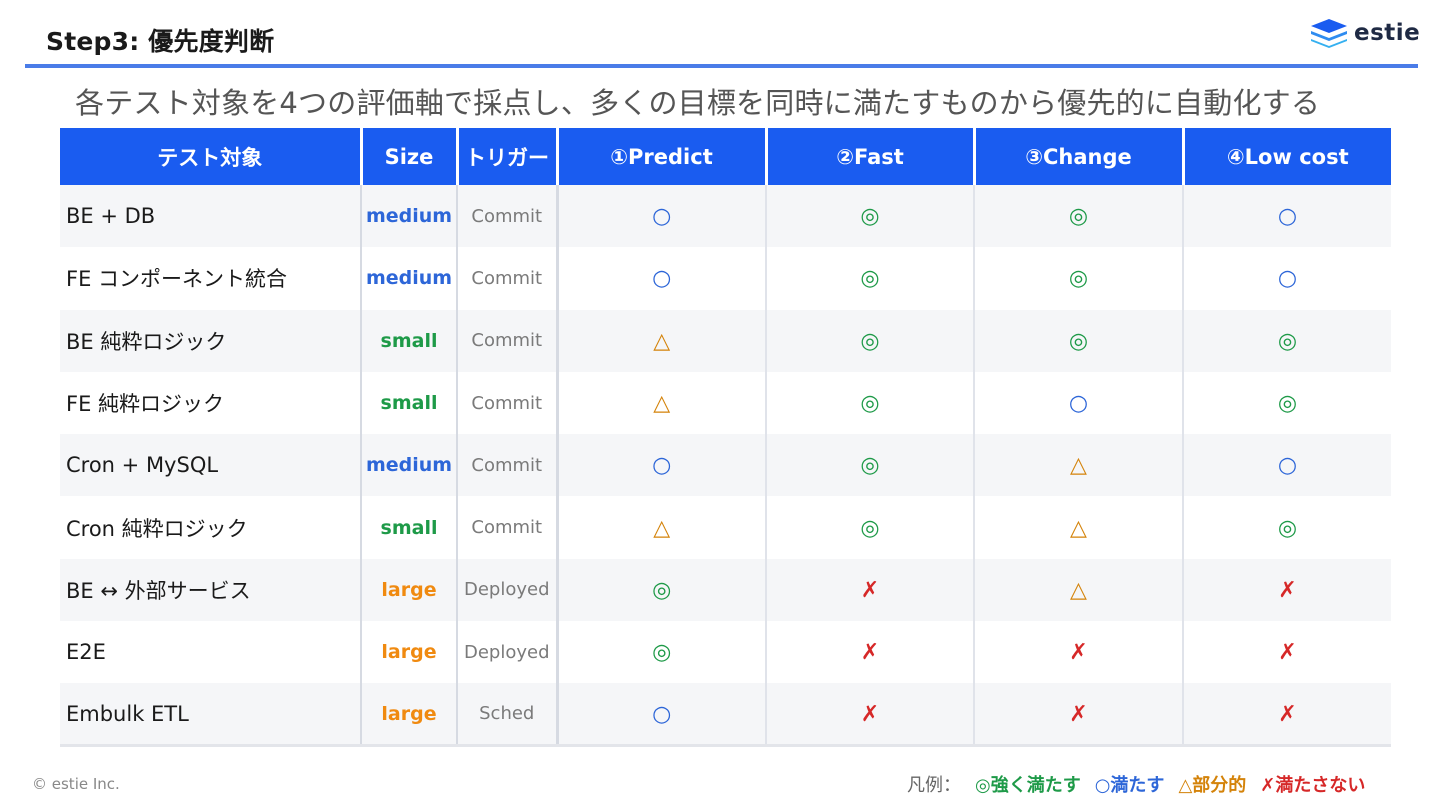 The width and height of the screenshot is (1440, 811). What do you see at coordinates (1028, 785) in the screenshot?
I see `legend-strong: ◎強く満たす` at bounding box center [1028, 785].